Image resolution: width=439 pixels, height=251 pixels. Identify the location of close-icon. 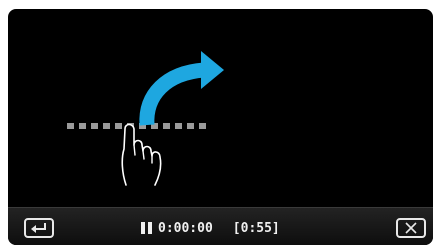
(411, 228).